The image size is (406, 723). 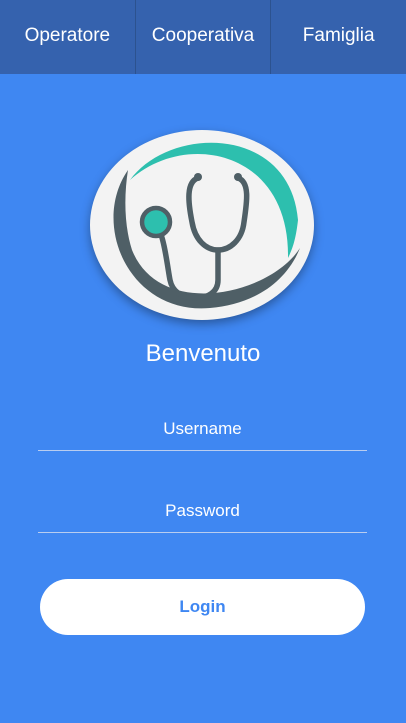 I want to click on logo-teal-swoosh, so click(x=214, y=200).